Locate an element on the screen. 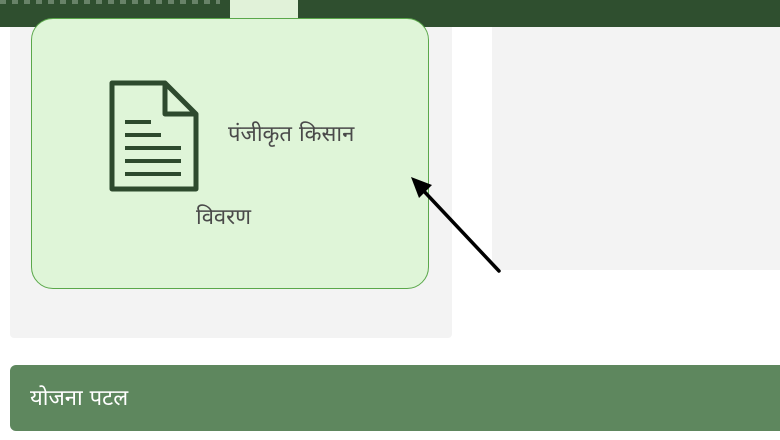 Image resolution: width=780 pixels, height=440 pixels. farmer-card-label-line2: विवरण is located at coordinates (224, 217).